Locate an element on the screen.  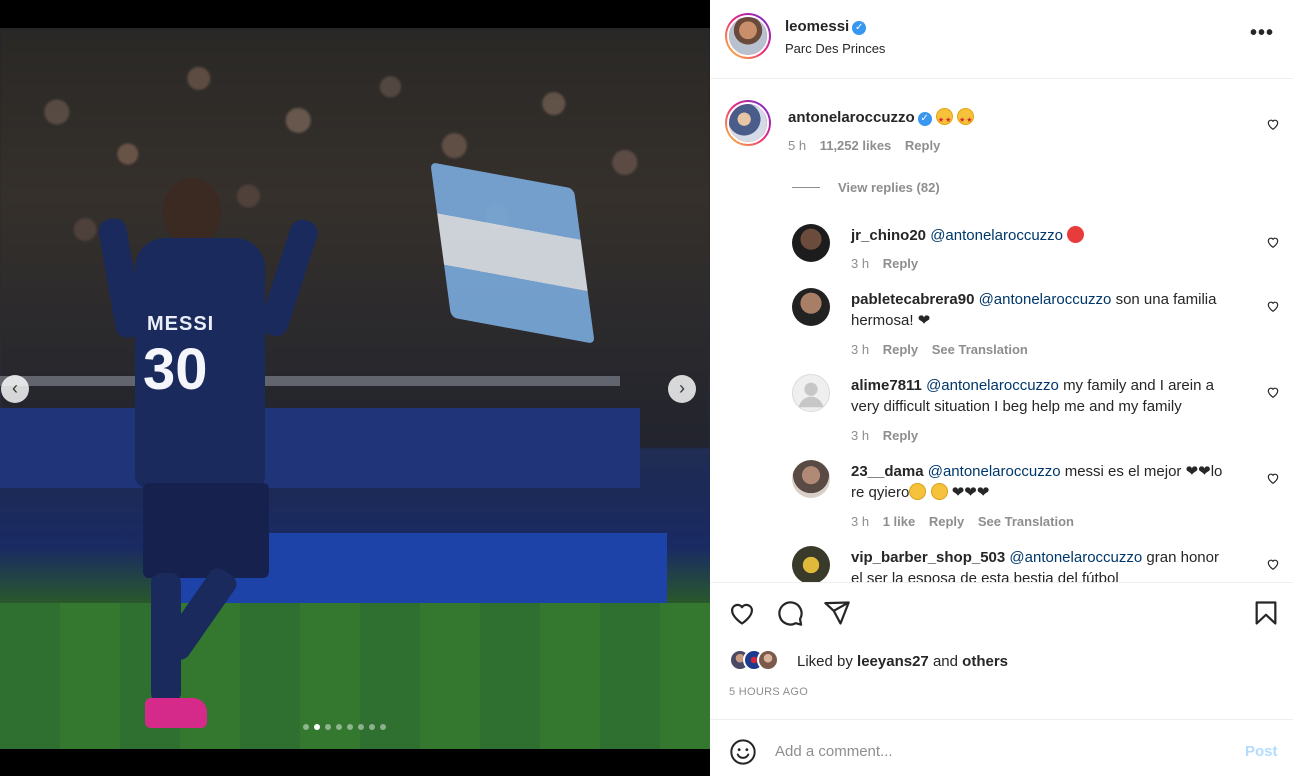
chevron-left-icon: ‹ is located at coordinates (15, 388).